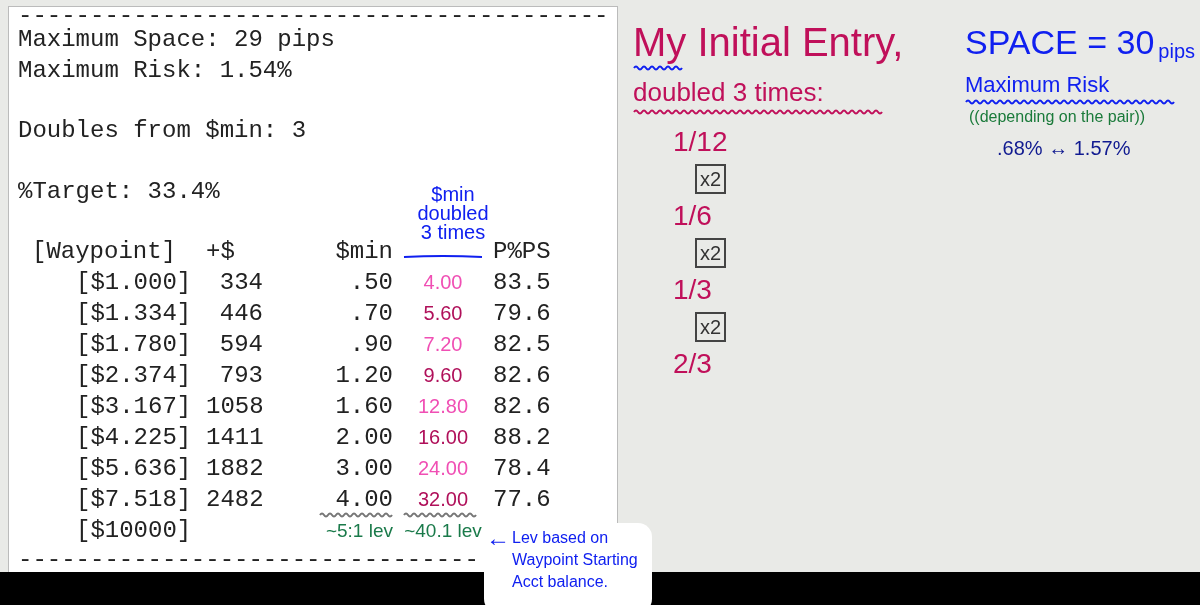  I want to click on fraction-note: 1/12, so click(700, 142).